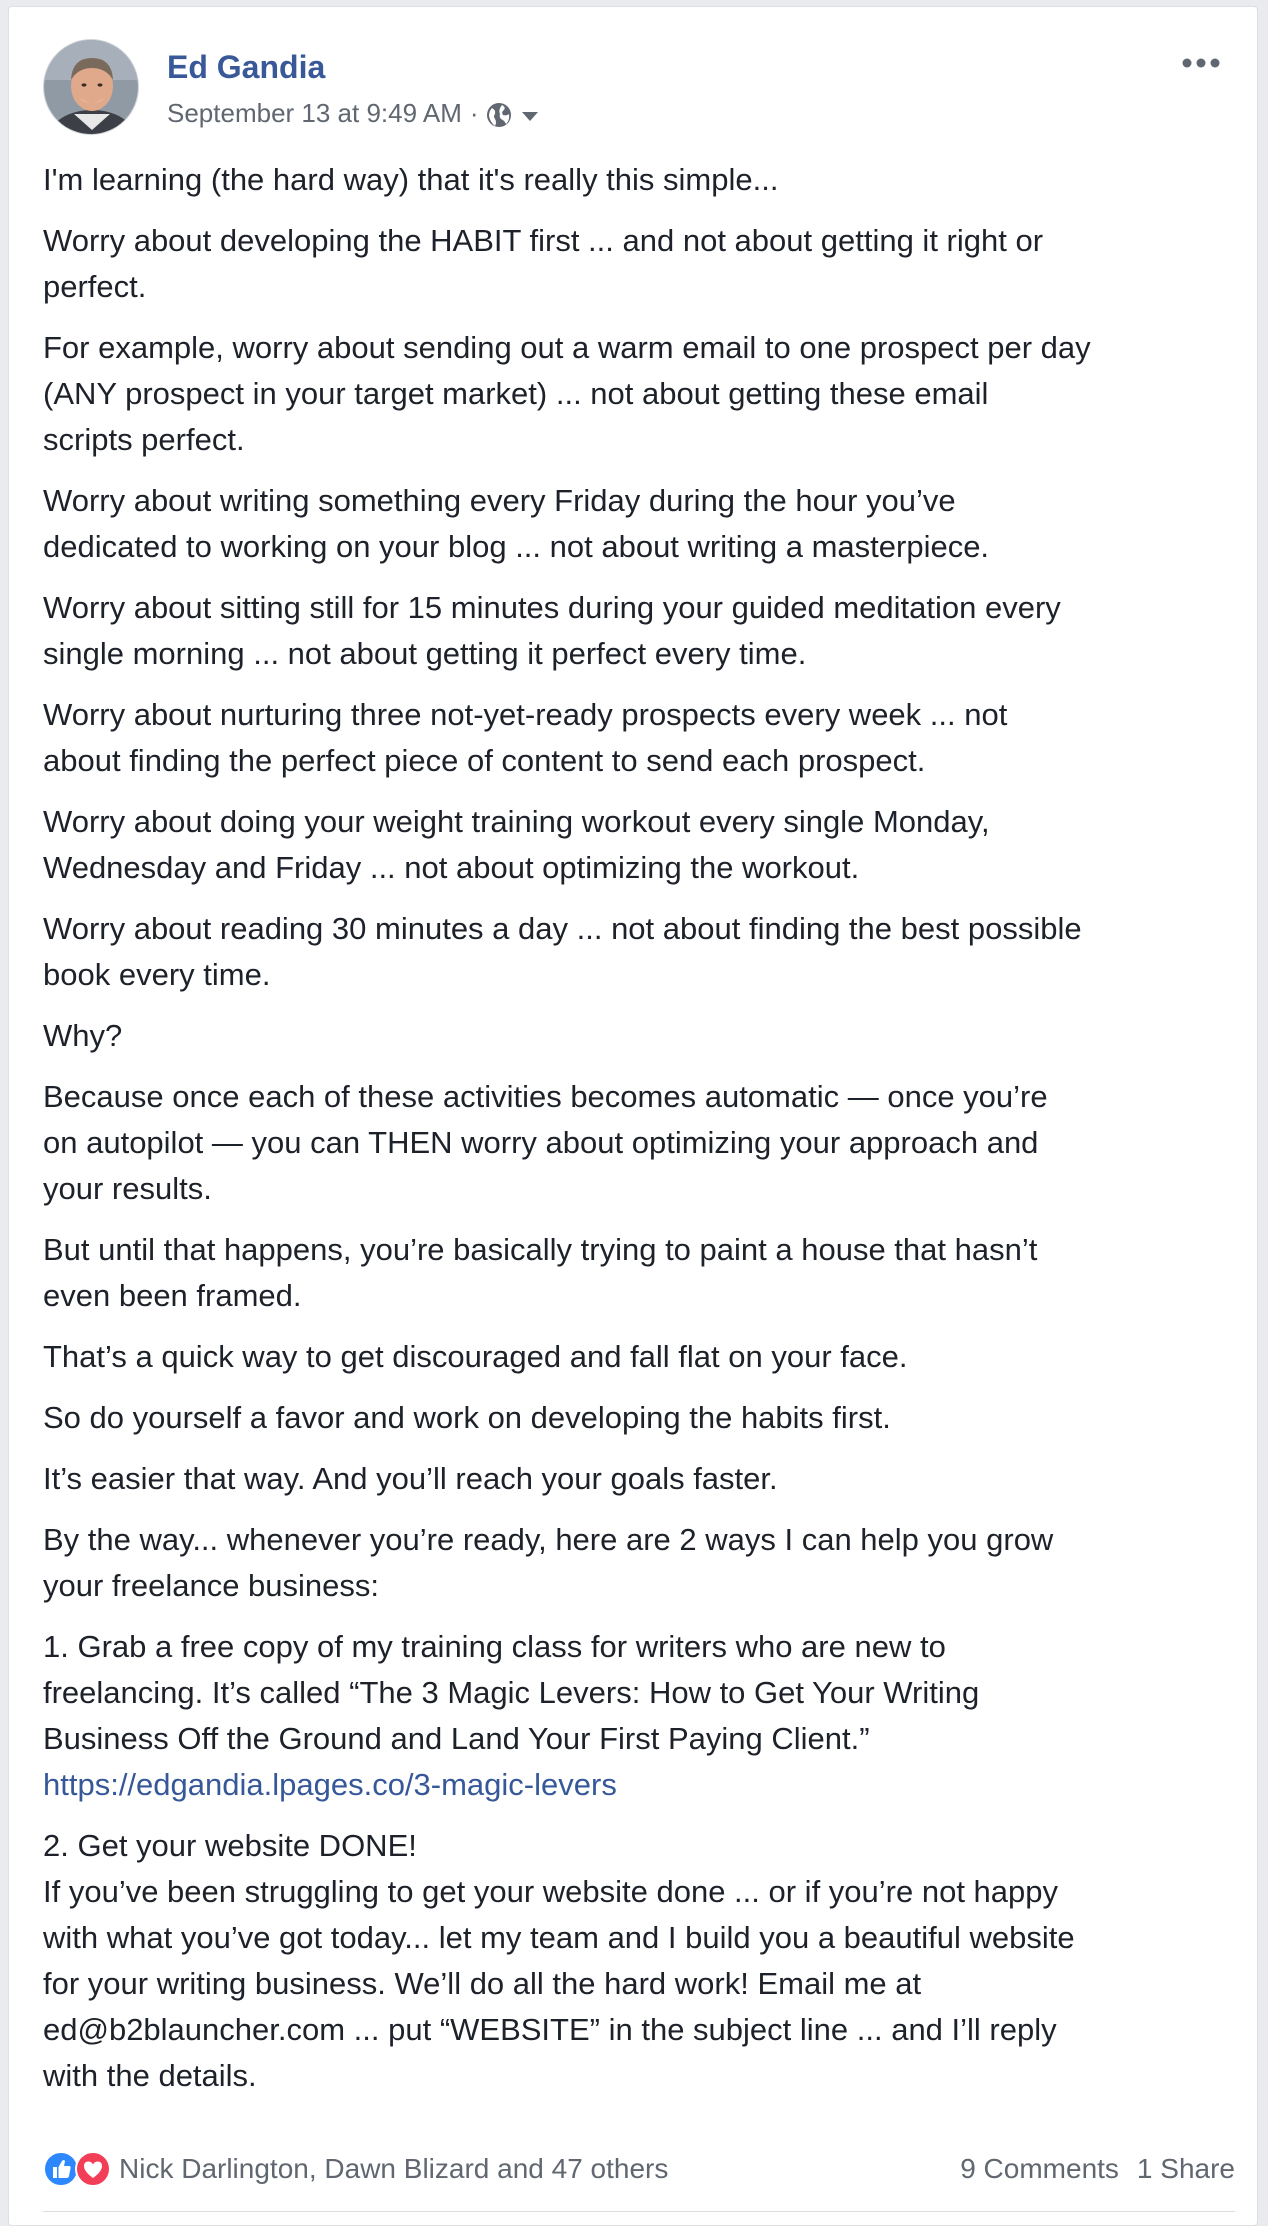 Image resolution: width=1268 pixels, height=2226 pixels. Describe the element at coordinates (172, 1295) in the screenshot. I see `post-text-line: even been framed.` at that location.